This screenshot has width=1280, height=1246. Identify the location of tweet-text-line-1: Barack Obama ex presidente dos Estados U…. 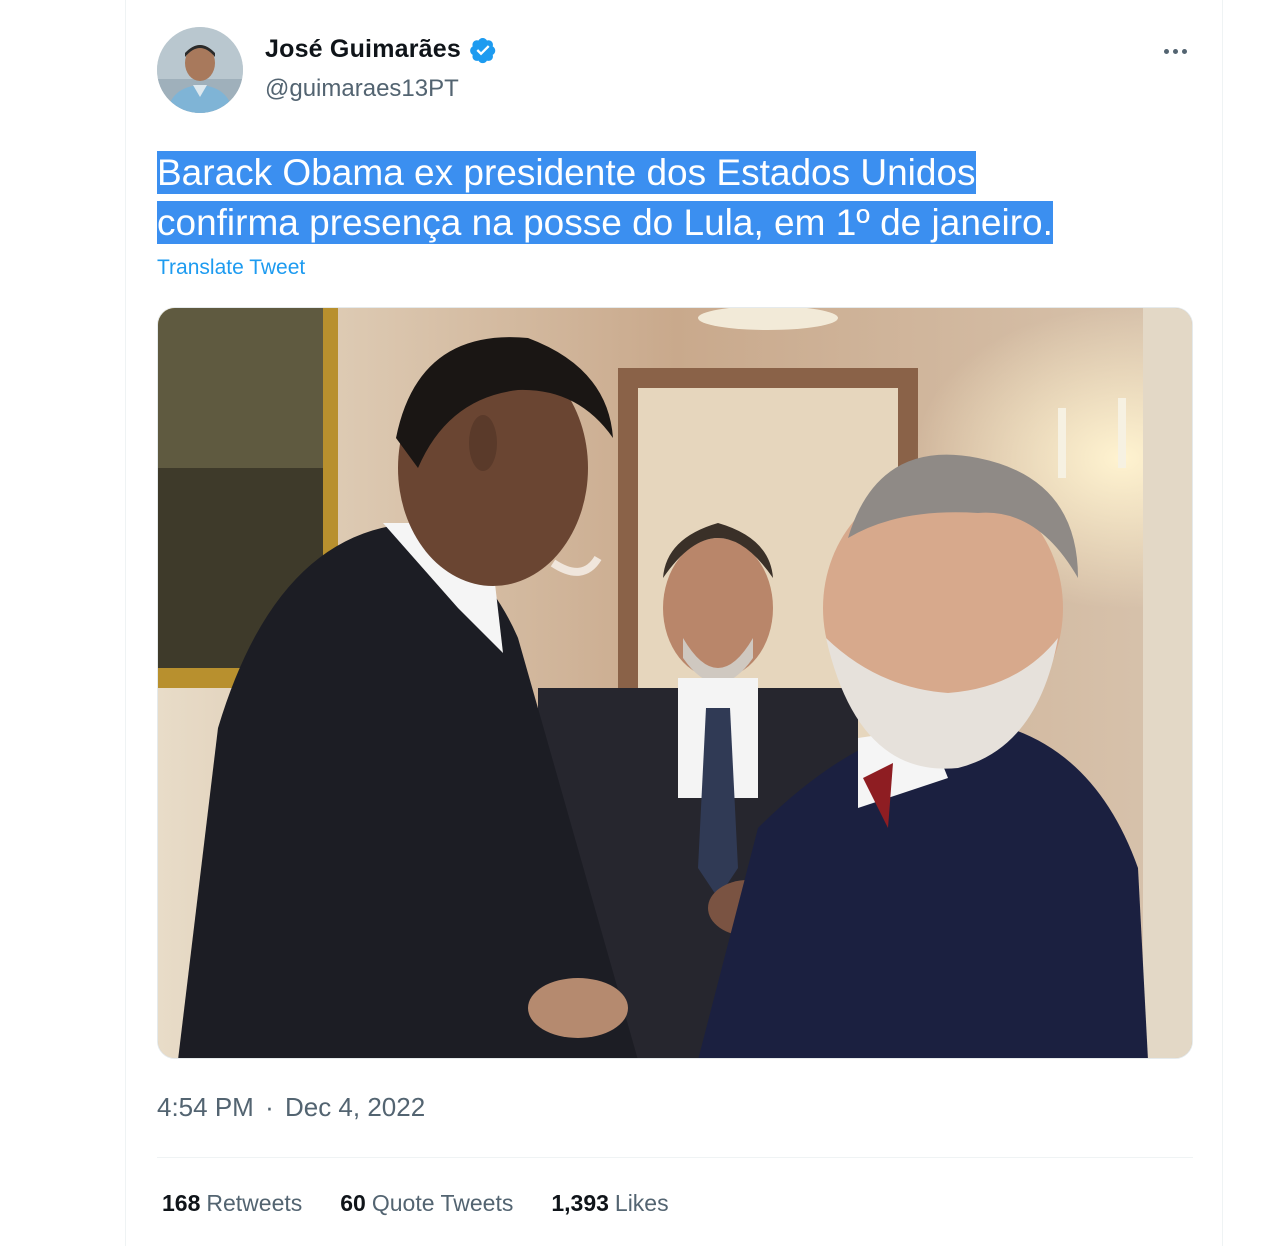
(566, 172).